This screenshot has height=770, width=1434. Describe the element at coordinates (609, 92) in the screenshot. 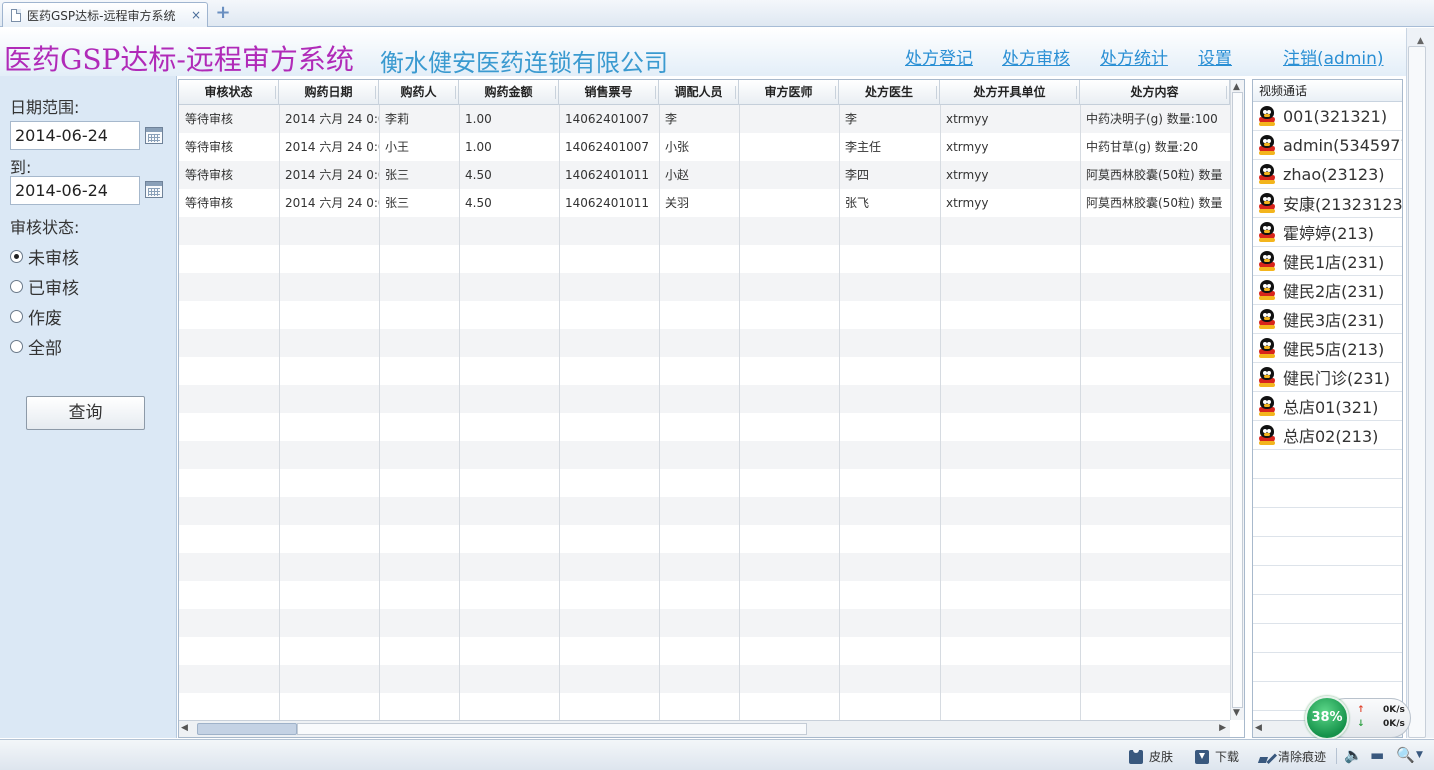

I see `column-header: 销售票号` at that location.